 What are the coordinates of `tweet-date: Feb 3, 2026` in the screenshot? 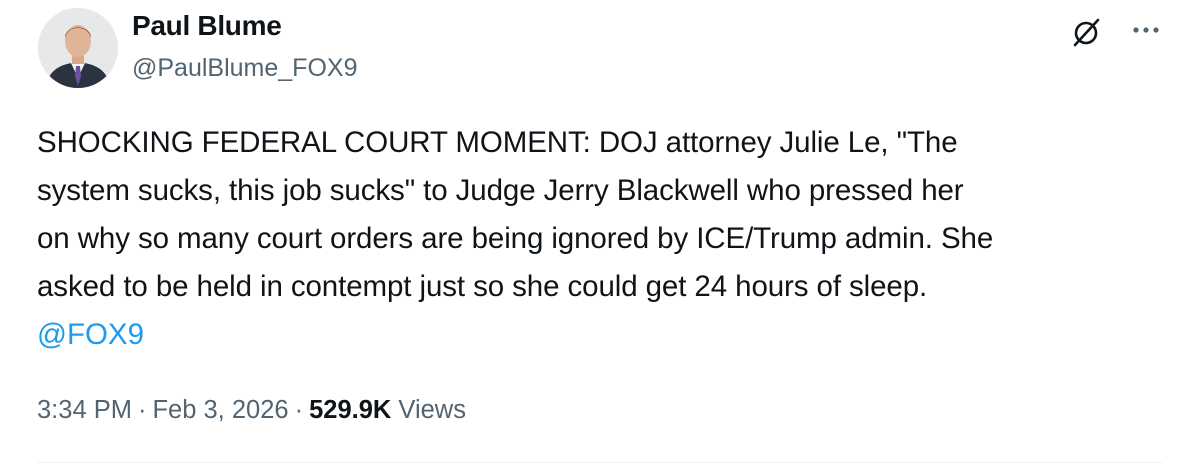 It's located at (220, 410).